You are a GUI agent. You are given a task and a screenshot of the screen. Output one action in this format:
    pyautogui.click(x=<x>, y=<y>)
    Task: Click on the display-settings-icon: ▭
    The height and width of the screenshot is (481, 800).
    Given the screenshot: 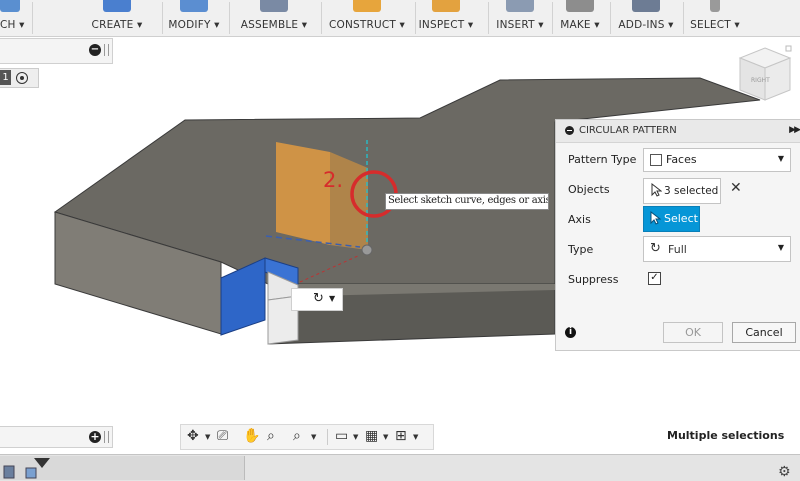 What is the action you would take?
    pyautogui.click(x=341, y=436)
    